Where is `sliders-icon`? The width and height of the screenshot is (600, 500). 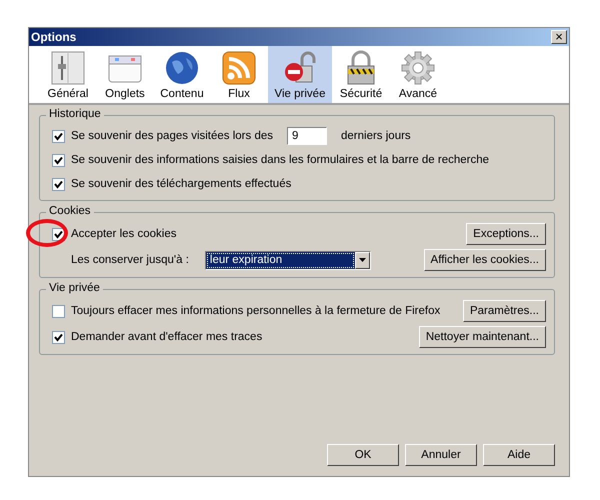
sliders-icon is located at coordinates (68, 68).